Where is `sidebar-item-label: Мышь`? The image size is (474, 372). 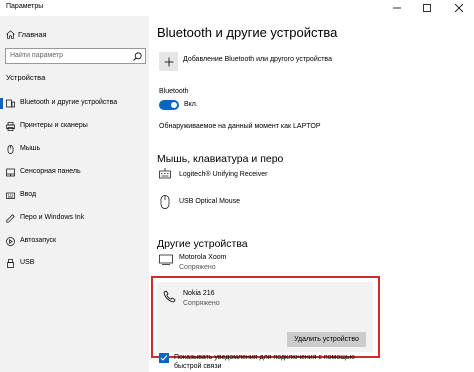
sidebar-item-label: Мышь is located at coordinates (30, 148).